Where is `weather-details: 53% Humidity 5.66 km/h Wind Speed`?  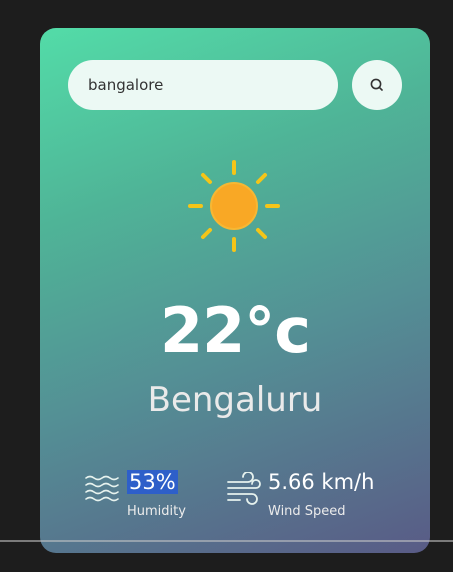
weather-details: 53% Humidity 5.66 km/h Wind Speed is located at coordinates (244, 498).